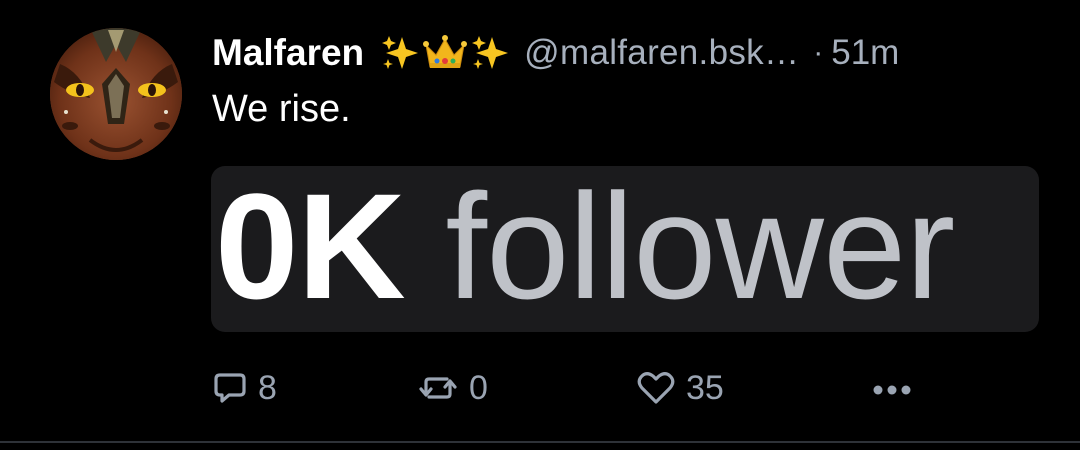 The height and width of the screenshot is (450, 1080). Describe the element at coordinates (865, 53) in the screenshot. I see `post-timestamp: 51m` at that location.